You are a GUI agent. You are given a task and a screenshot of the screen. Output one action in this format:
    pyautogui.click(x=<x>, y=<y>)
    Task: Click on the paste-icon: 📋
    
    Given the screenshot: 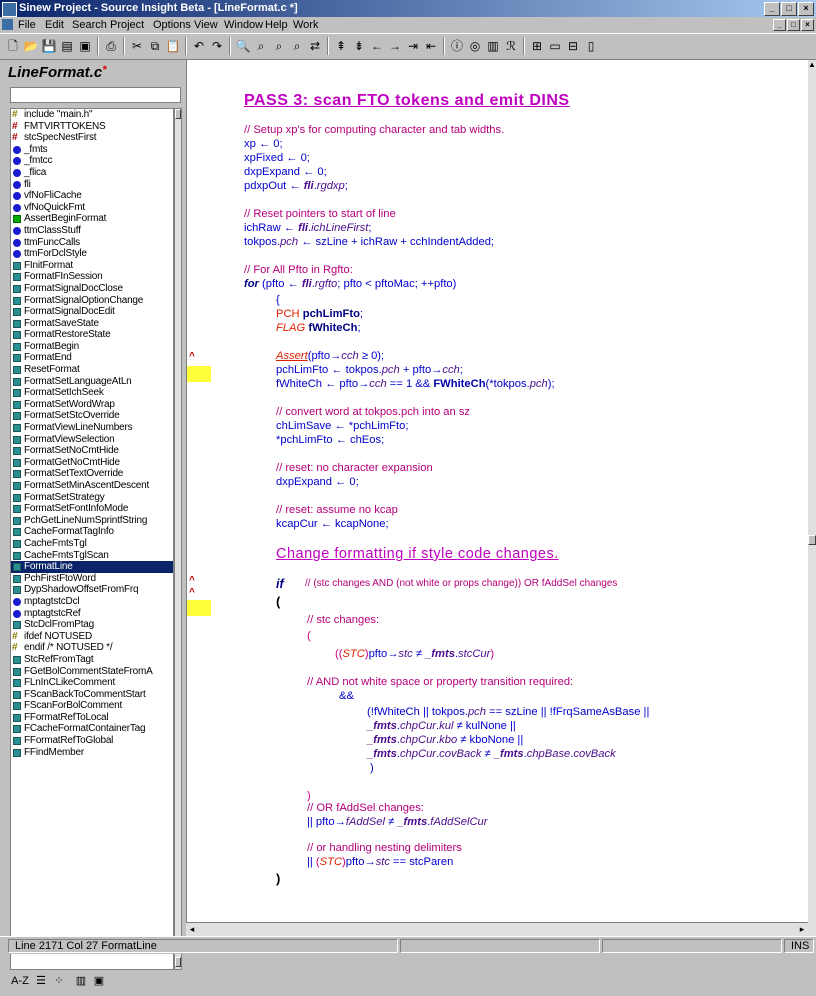 What is the action you would take?
    pyautogui.click(x=173, y=46)
    